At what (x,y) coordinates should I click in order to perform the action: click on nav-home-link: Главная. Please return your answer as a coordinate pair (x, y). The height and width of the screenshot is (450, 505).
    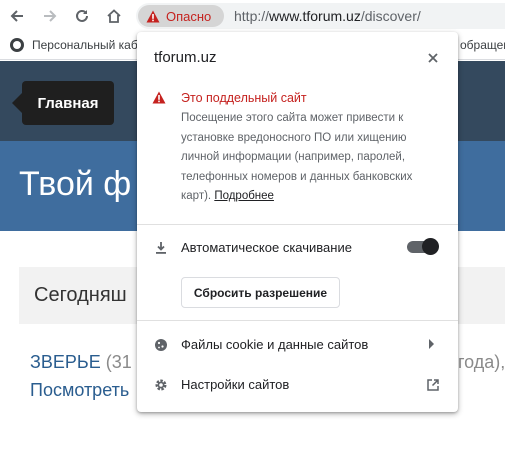
    Looking at the image, I should click on (63, 103).